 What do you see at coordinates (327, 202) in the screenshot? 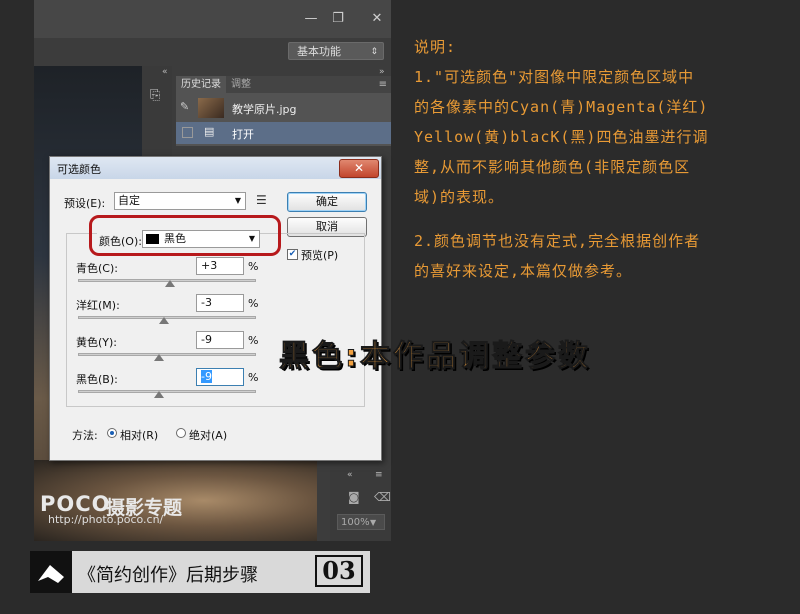
I see `ok-button: 确定` at bounding box center [327, 202].